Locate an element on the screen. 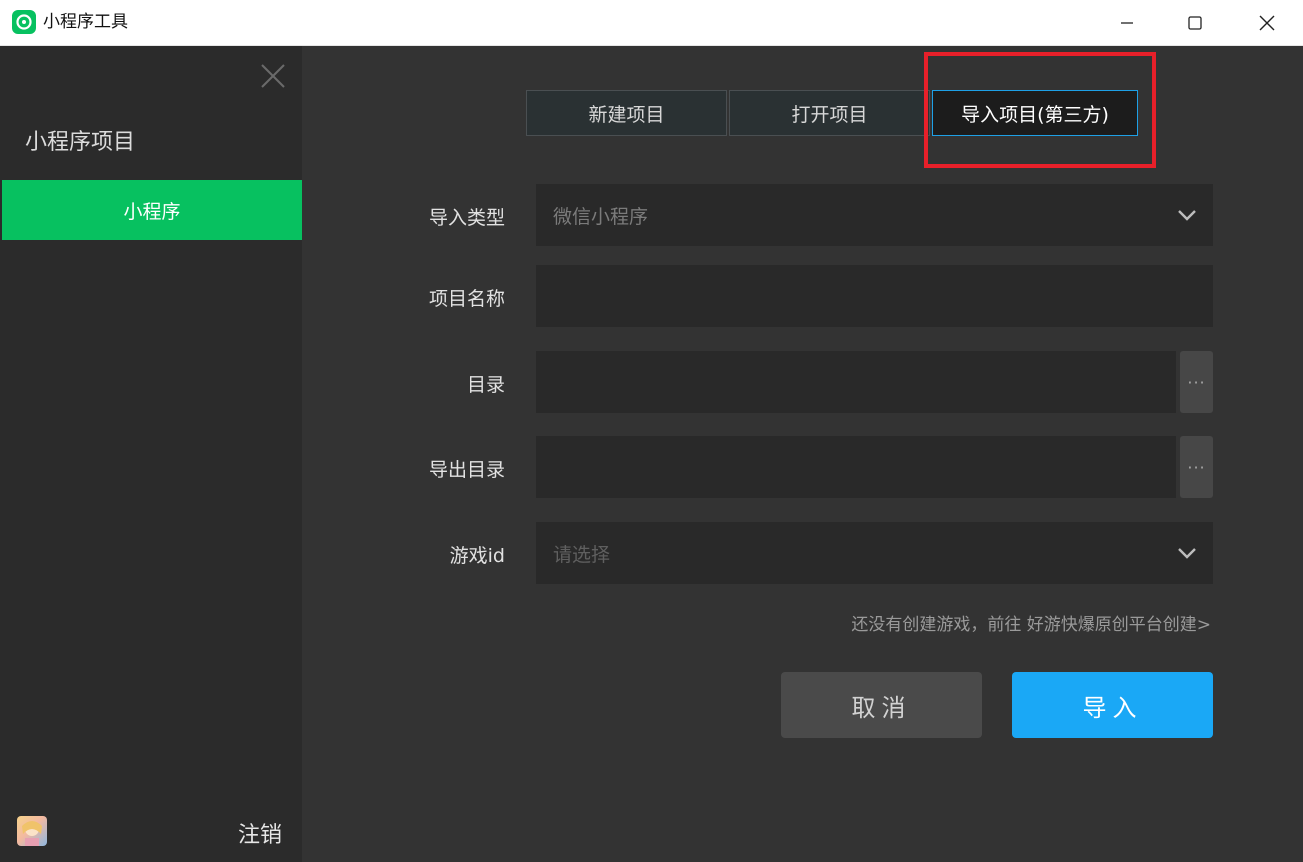 The image size is (1303, 862). import-button: 导入 is located at coordinates (1112, 705).